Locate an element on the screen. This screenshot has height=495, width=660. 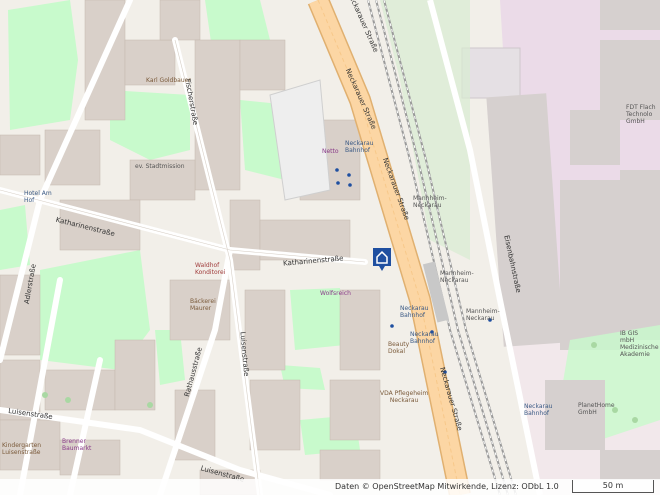
home-icon is located at coordinates (382, 259).